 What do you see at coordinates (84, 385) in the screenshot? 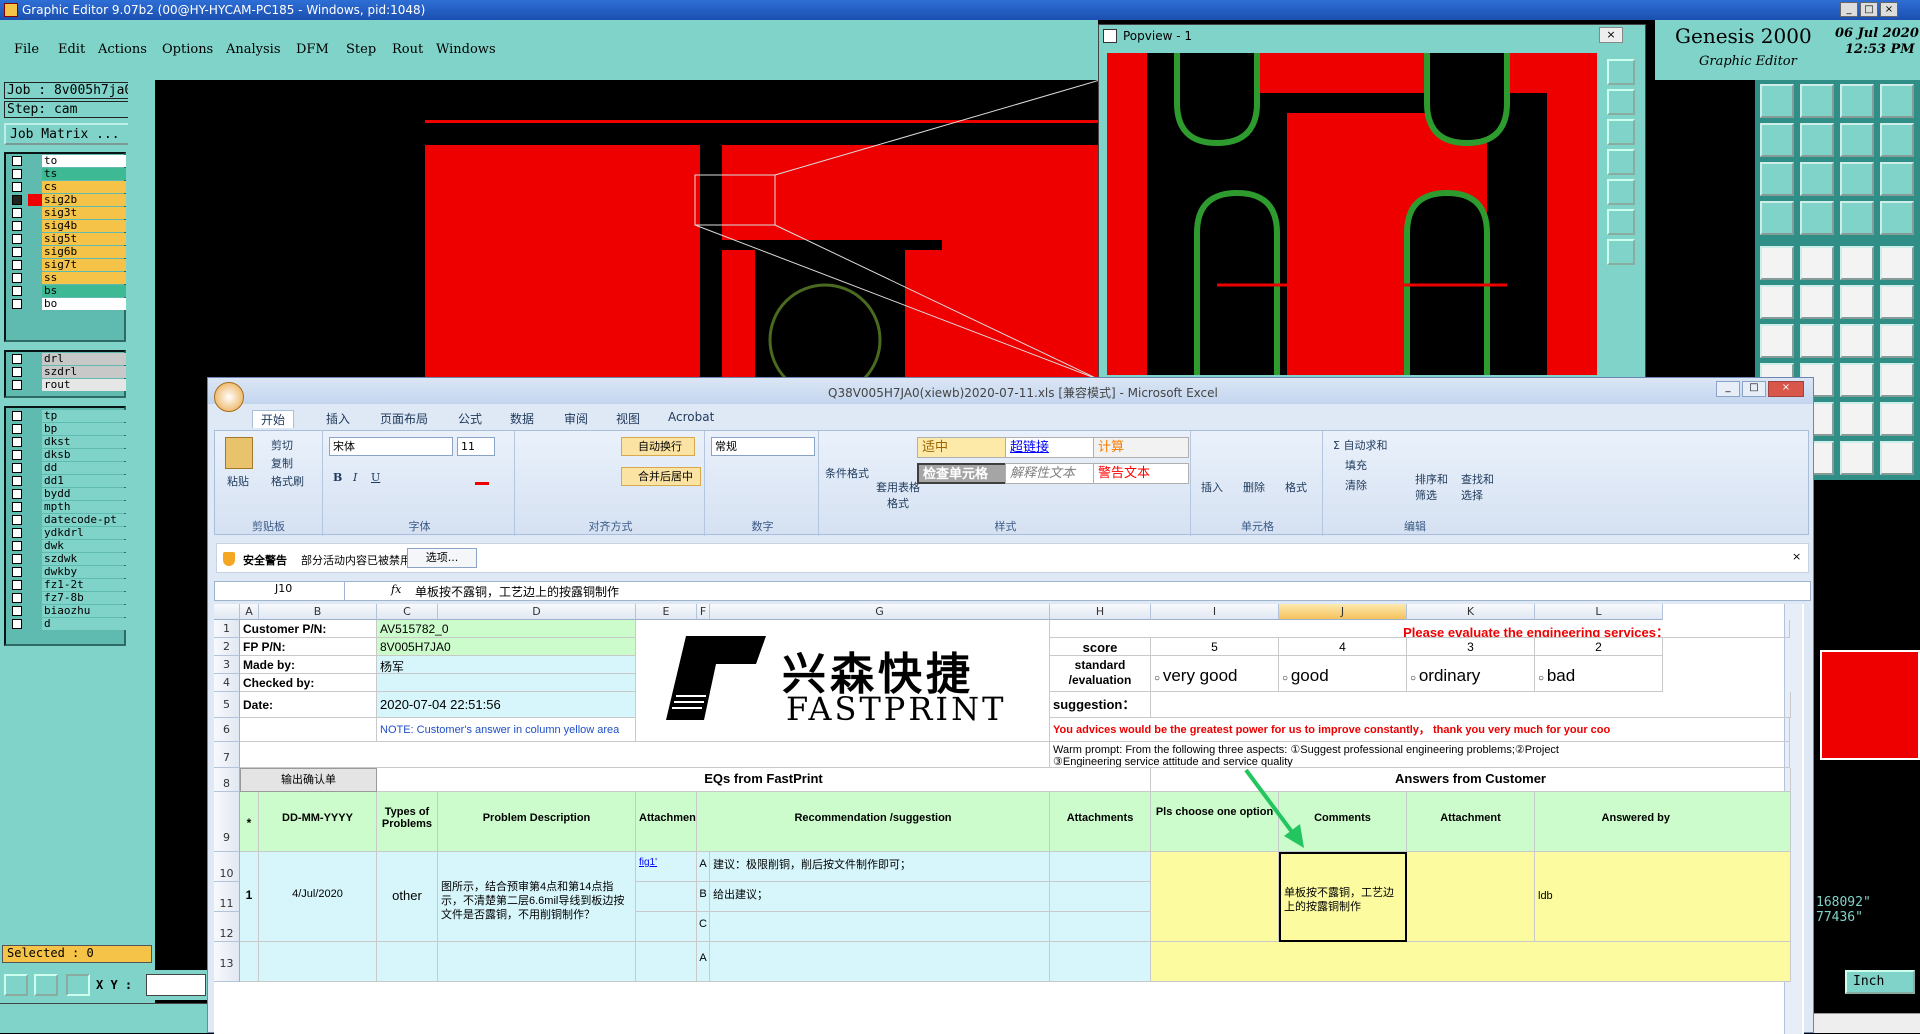
I see `layer-name: rout` at bounding box center [84, 385].